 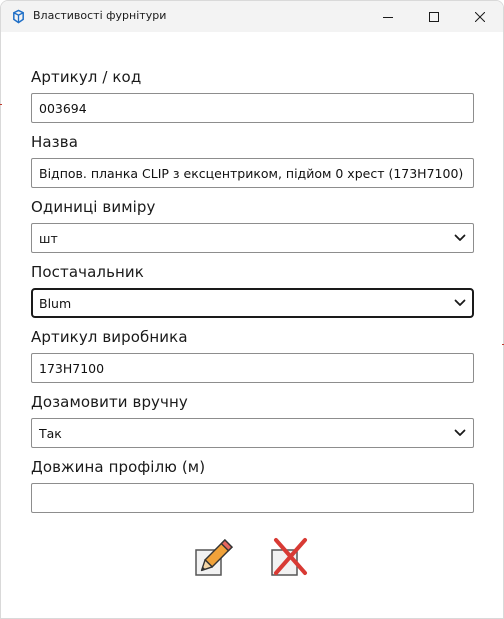 I want to click on units-select: шт, so click(x=252, y=238).